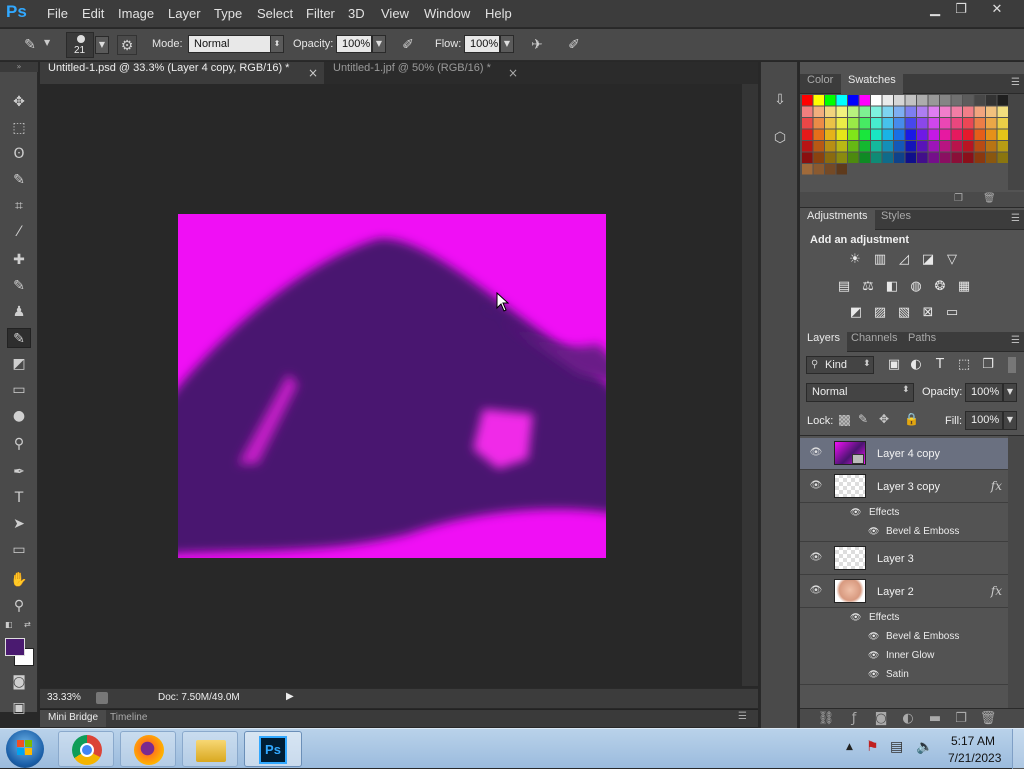 Image resolution: width=1024 pixels, height=769 pixels. What do you see at coordinates (896, 747) in the screenshot?
I see `network-icon: ▤` at bounding box center [896, 747].